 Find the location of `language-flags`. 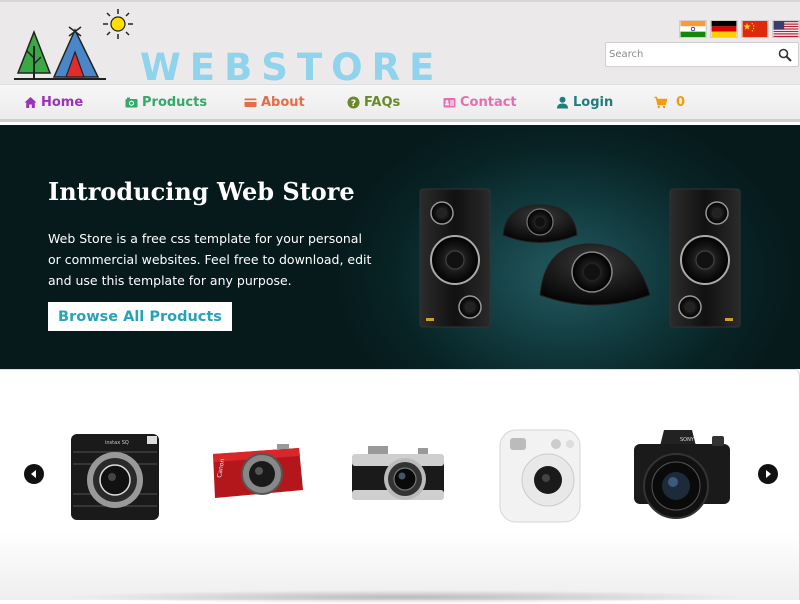

language-flags is located at coordinates (739, 29).